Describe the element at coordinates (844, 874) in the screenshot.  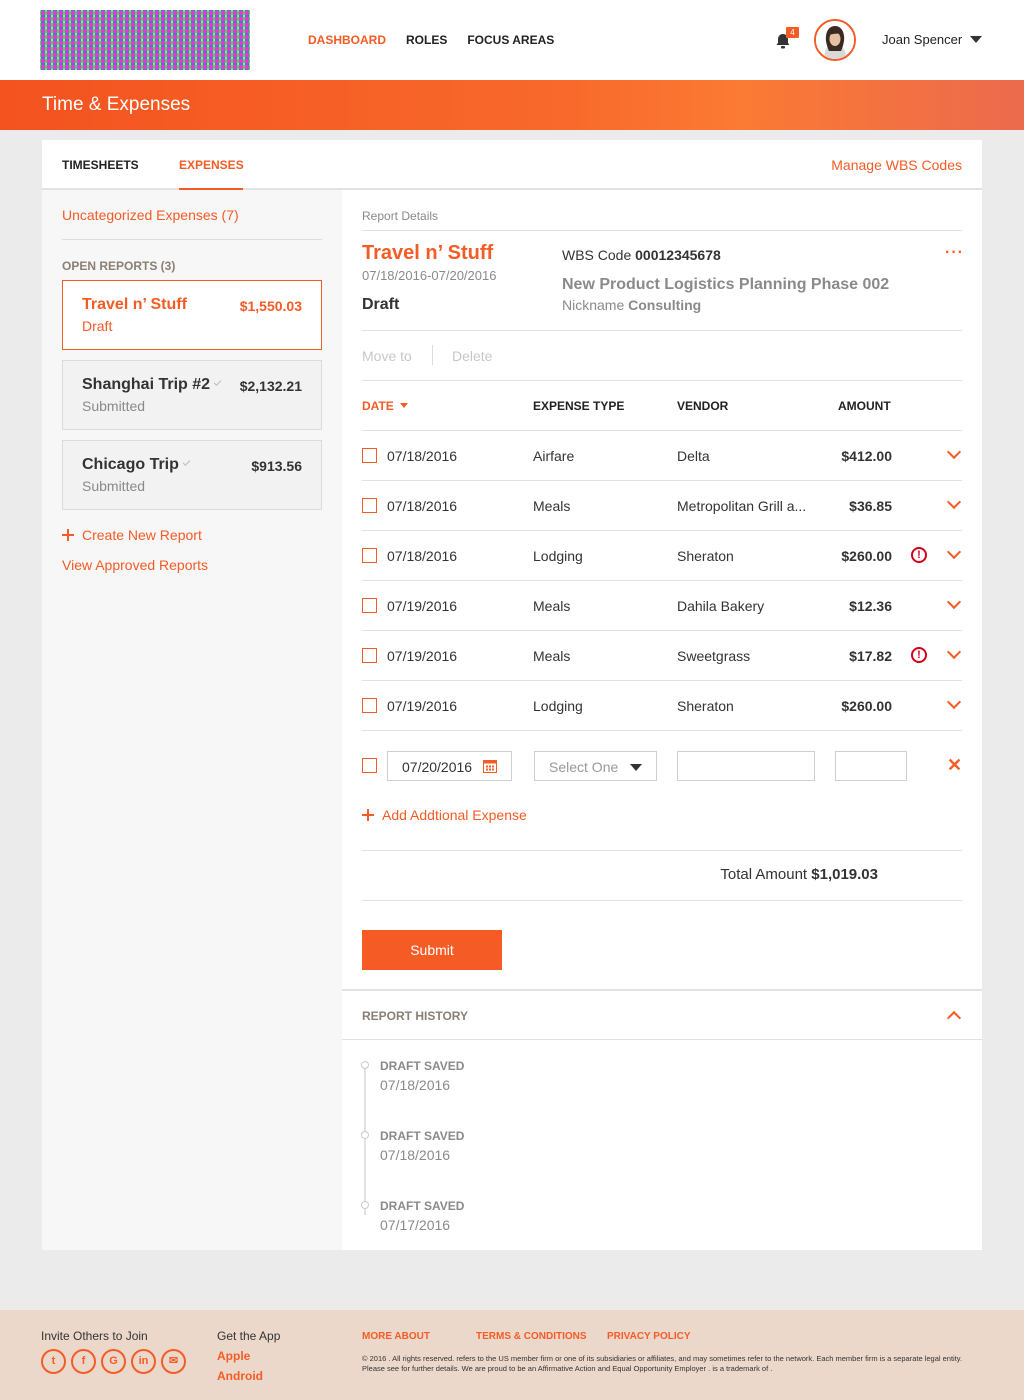
I see `total-value: $1,019.03` at that location.